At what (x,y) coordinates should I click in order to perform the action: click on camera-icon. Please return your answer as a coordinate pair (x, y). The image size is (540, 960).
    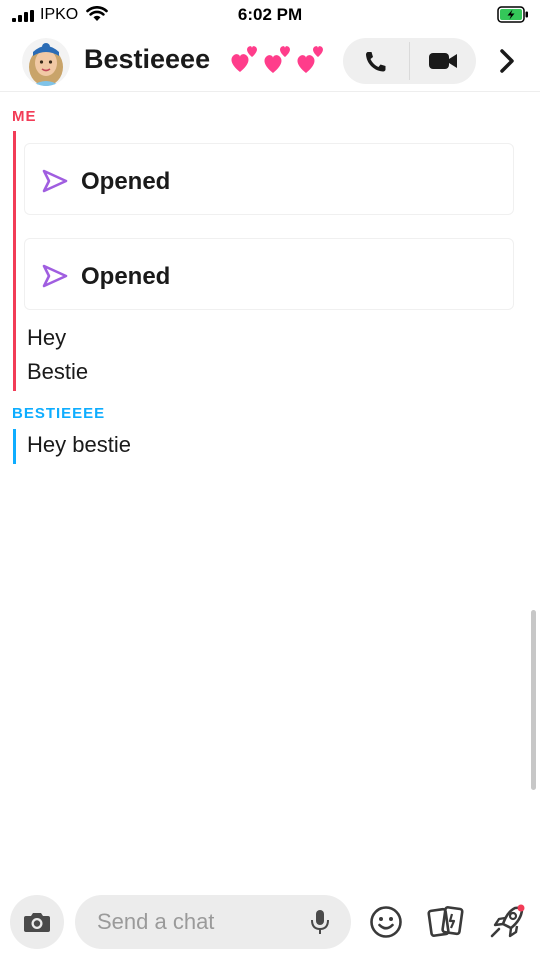
    Looking at the image, I should click on (37, 922).